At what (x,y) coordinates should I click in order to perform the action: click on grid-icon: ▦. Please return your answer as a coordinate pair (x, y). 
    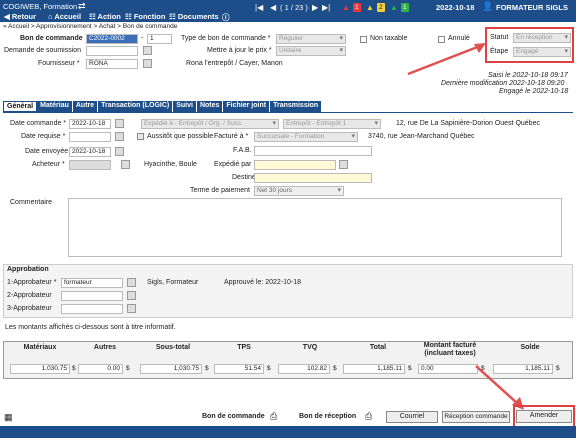
    Looking at the image, I should click on (8, 417).